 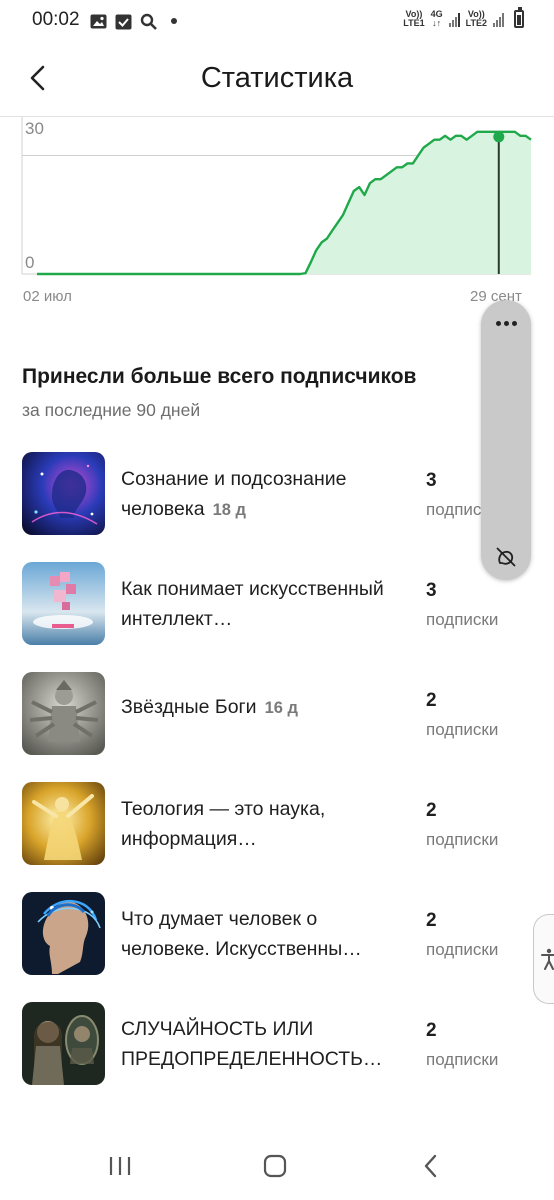 What do you see at coordinates (34, 128) in the screenshot?
I see `y-tick-label: 30` at bounding box center [34, 128].